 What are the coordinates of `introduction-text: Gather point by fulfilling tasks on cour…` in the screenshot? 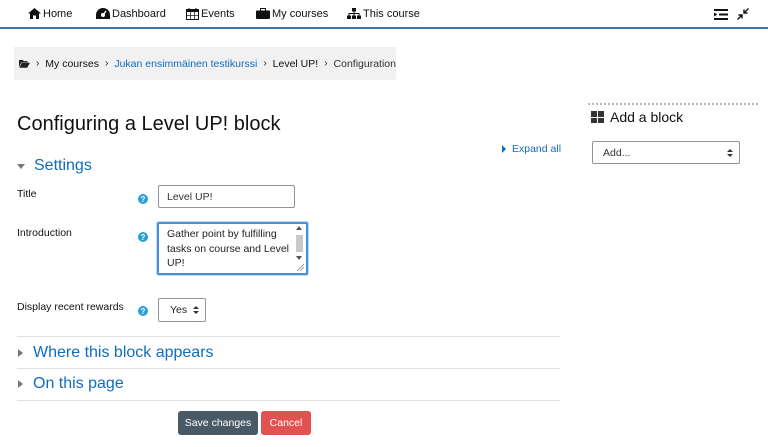 It's located at (228, 248).